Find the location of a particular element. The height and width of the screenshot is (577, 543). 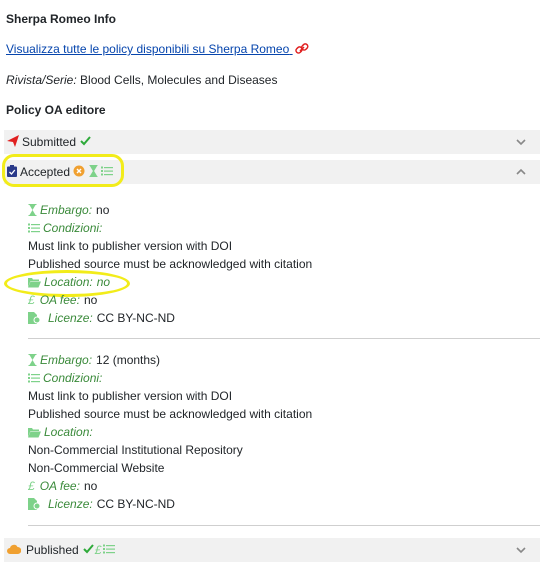

policy-heading: Policy OA editore is located at coordinates (56, 110).